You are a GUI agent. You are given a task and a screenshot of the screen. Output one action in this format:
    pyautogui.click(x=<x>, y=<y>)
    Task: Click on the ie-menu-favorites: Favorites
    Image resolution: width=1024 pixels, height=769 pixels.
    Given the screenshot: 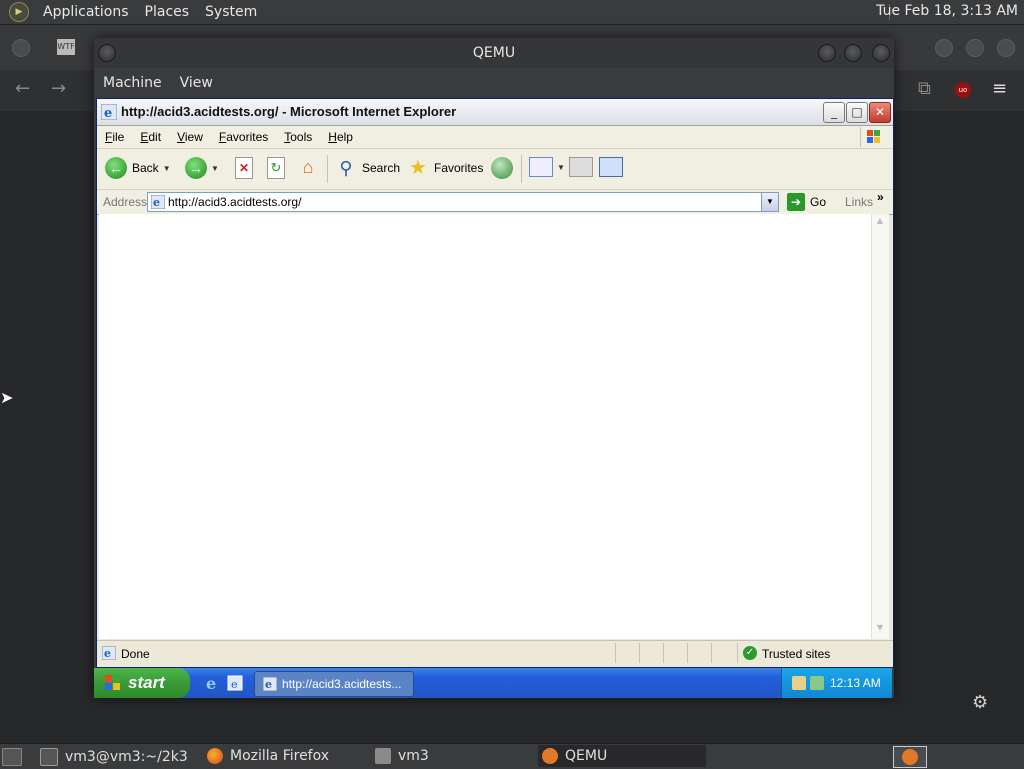 What is the action you would take?
    pyautogui.click(x=243, y=137)
    